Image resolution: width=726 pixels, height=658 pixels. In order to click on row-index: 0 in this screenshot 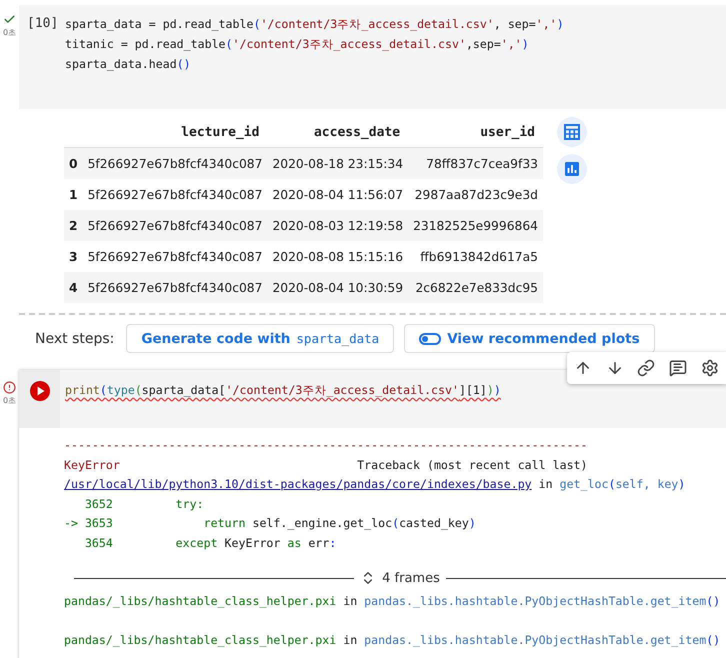, I will do `click(73, 163)`.